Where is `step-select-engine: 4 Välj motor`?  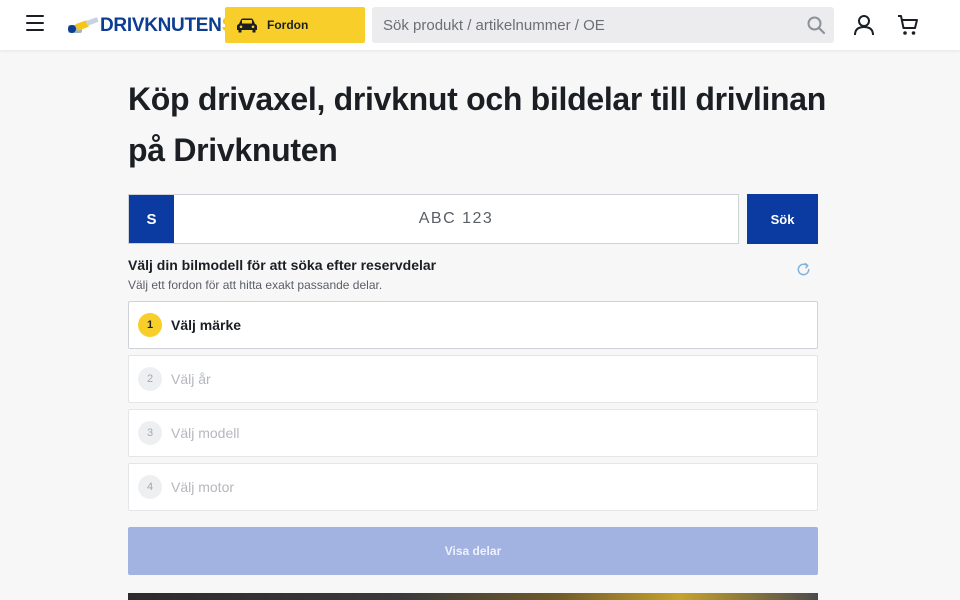 step-select-engine: 4 Välj motor is located at coordinates (473, 487).